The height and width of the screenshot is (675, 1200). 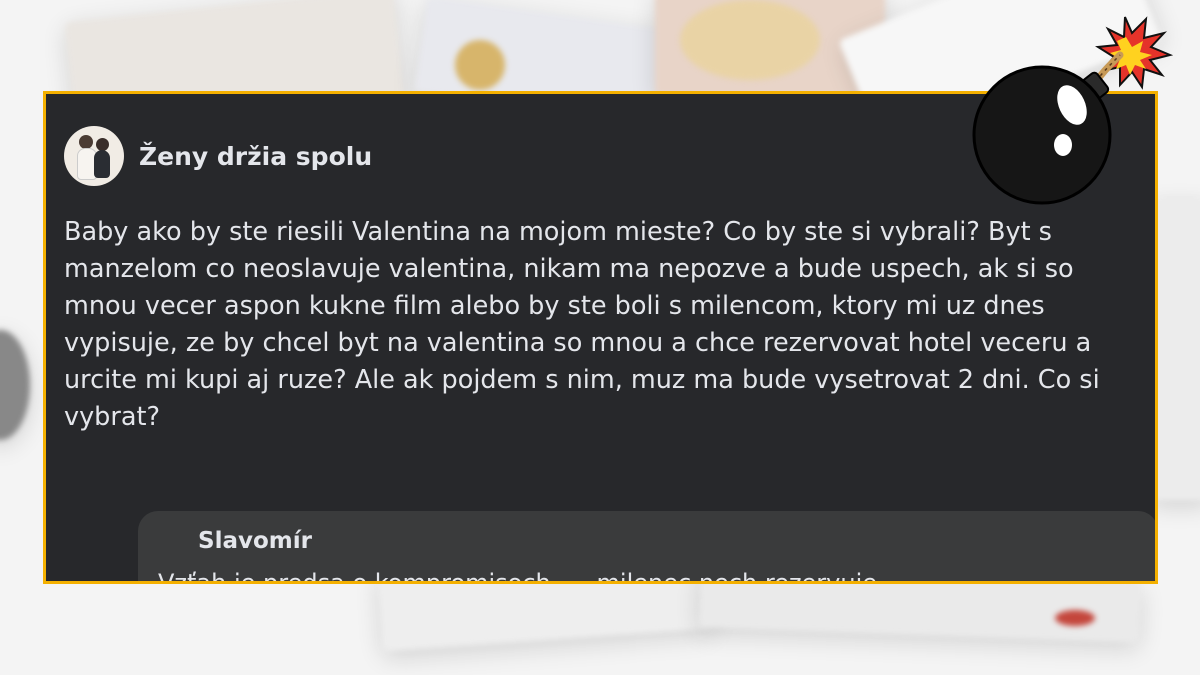 I want to click on bomb-icon, so click(x=1073, y=110).